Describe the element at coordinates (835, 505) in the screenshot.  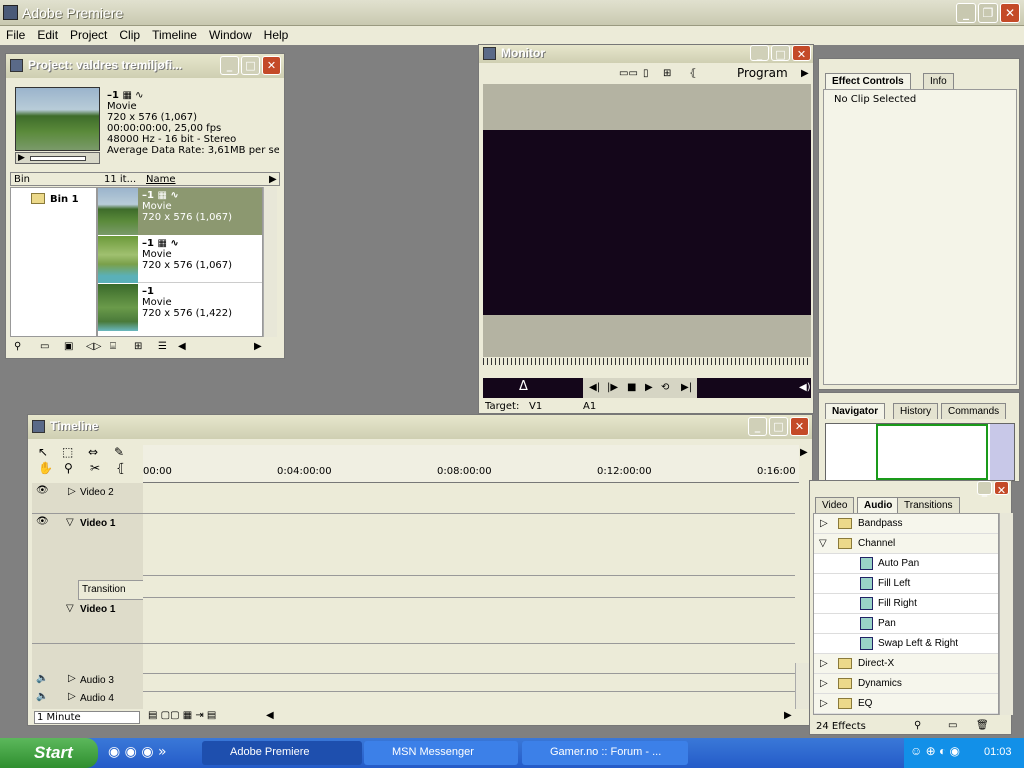
I see `tab-video: Video` at that location.